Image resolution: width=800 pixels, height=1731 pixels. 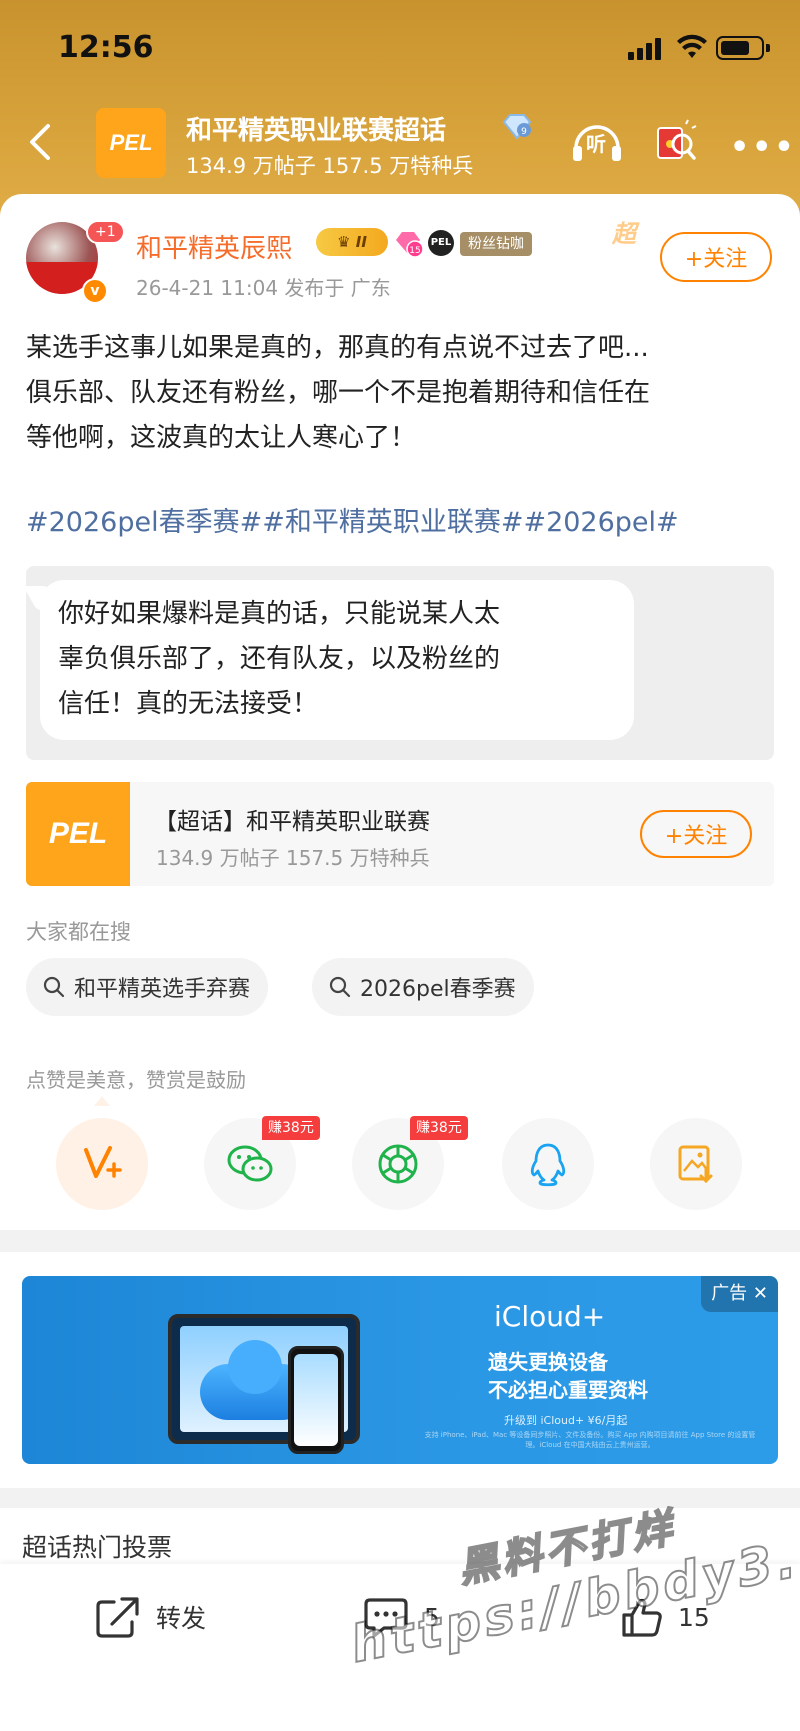 What do you see at coordinates (150, 1617) in the screenshot?
I see `repost-button: 转发` at bounding box center [150, 1617].